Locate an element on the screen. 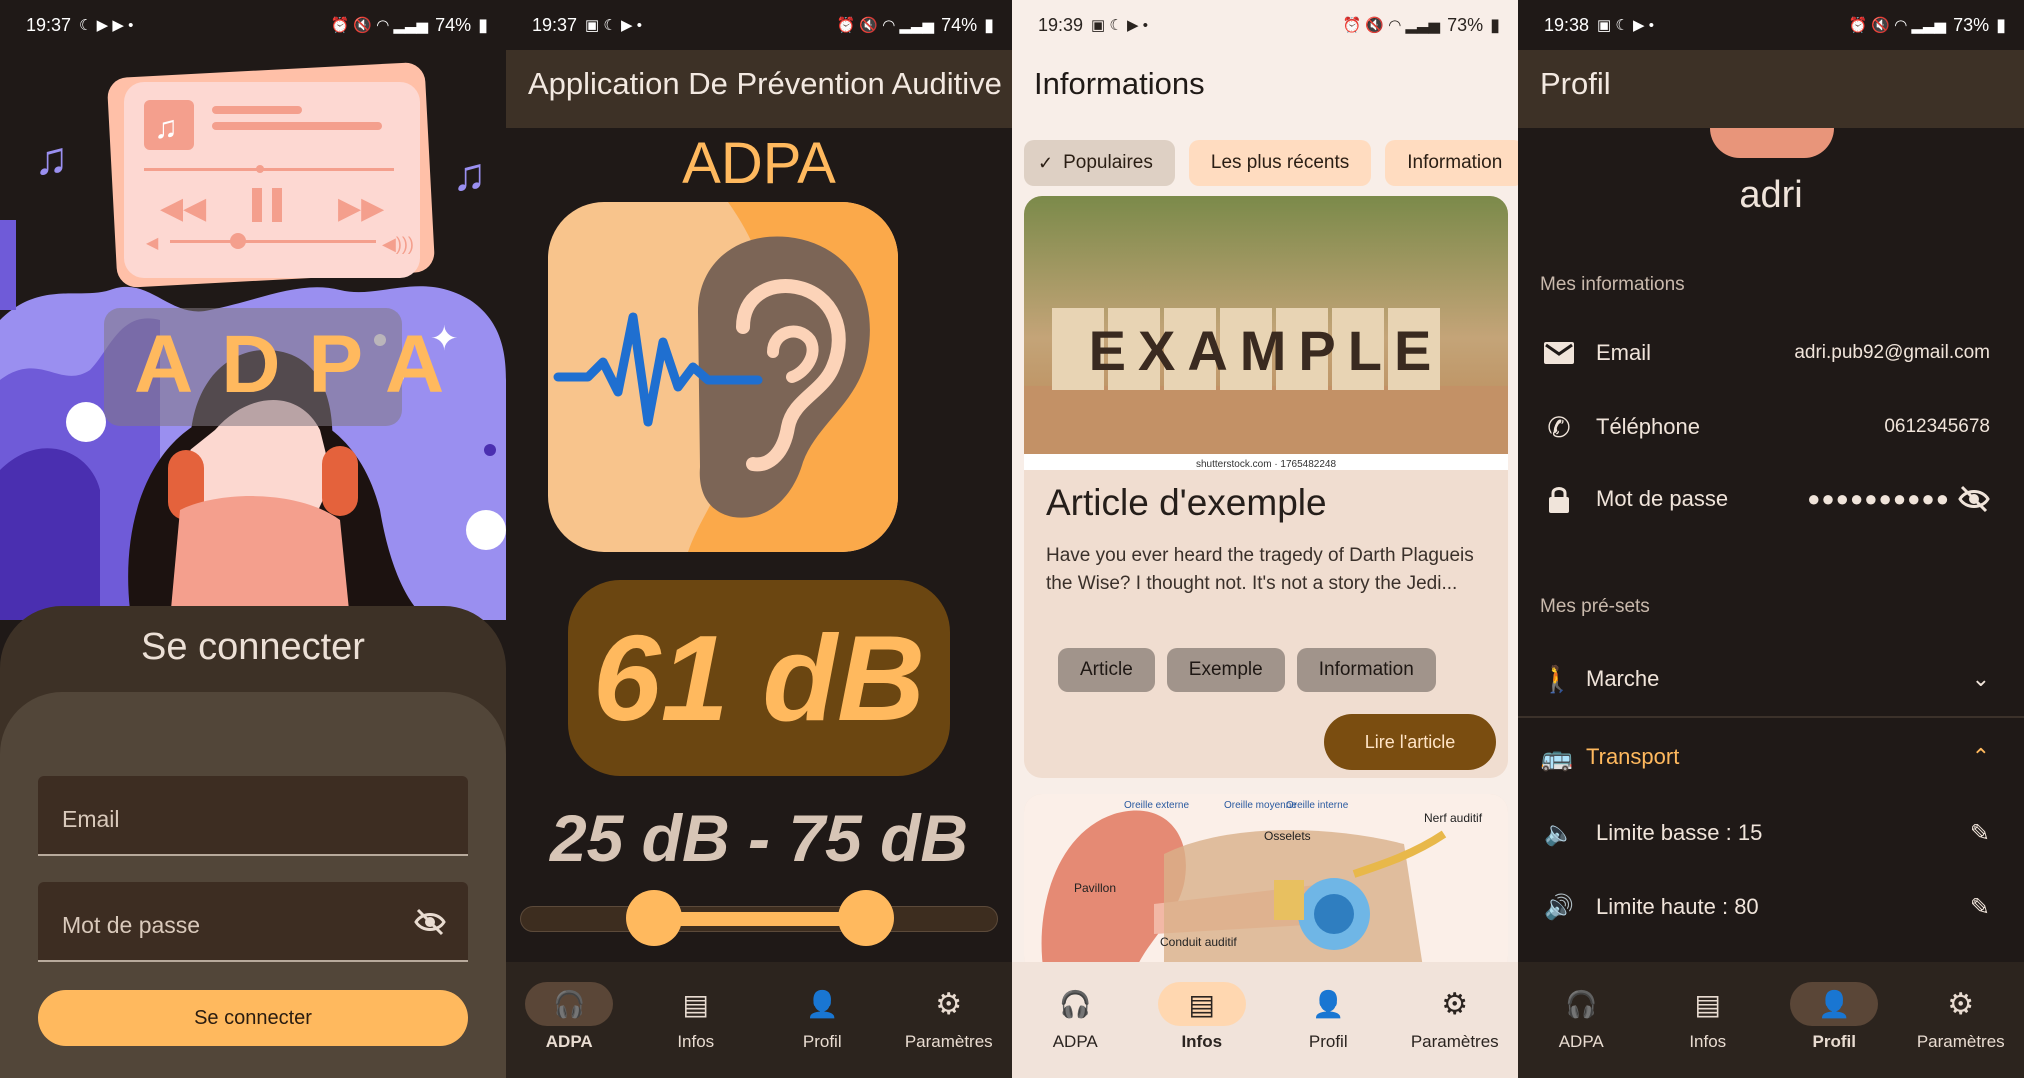  article-image: EXAMPLE shutterstock.com · 1765482248 is located at coordinates (1266, 333).